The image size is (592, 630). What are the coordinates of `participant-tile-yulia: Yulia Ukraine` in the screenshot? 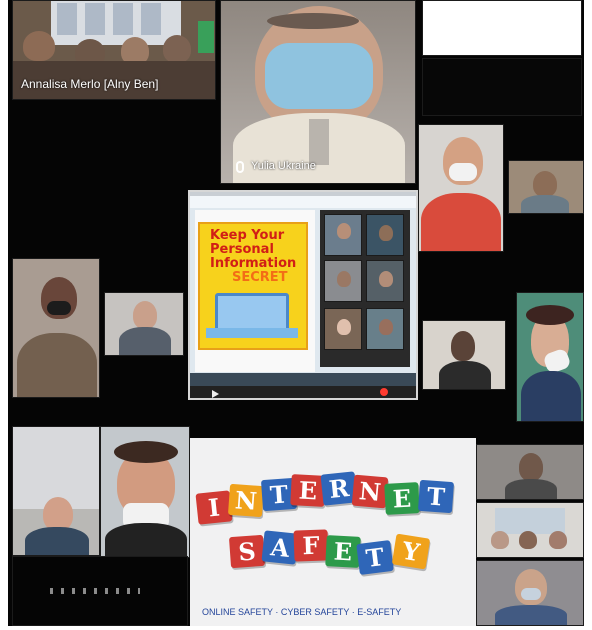 It's located at (318, 92).